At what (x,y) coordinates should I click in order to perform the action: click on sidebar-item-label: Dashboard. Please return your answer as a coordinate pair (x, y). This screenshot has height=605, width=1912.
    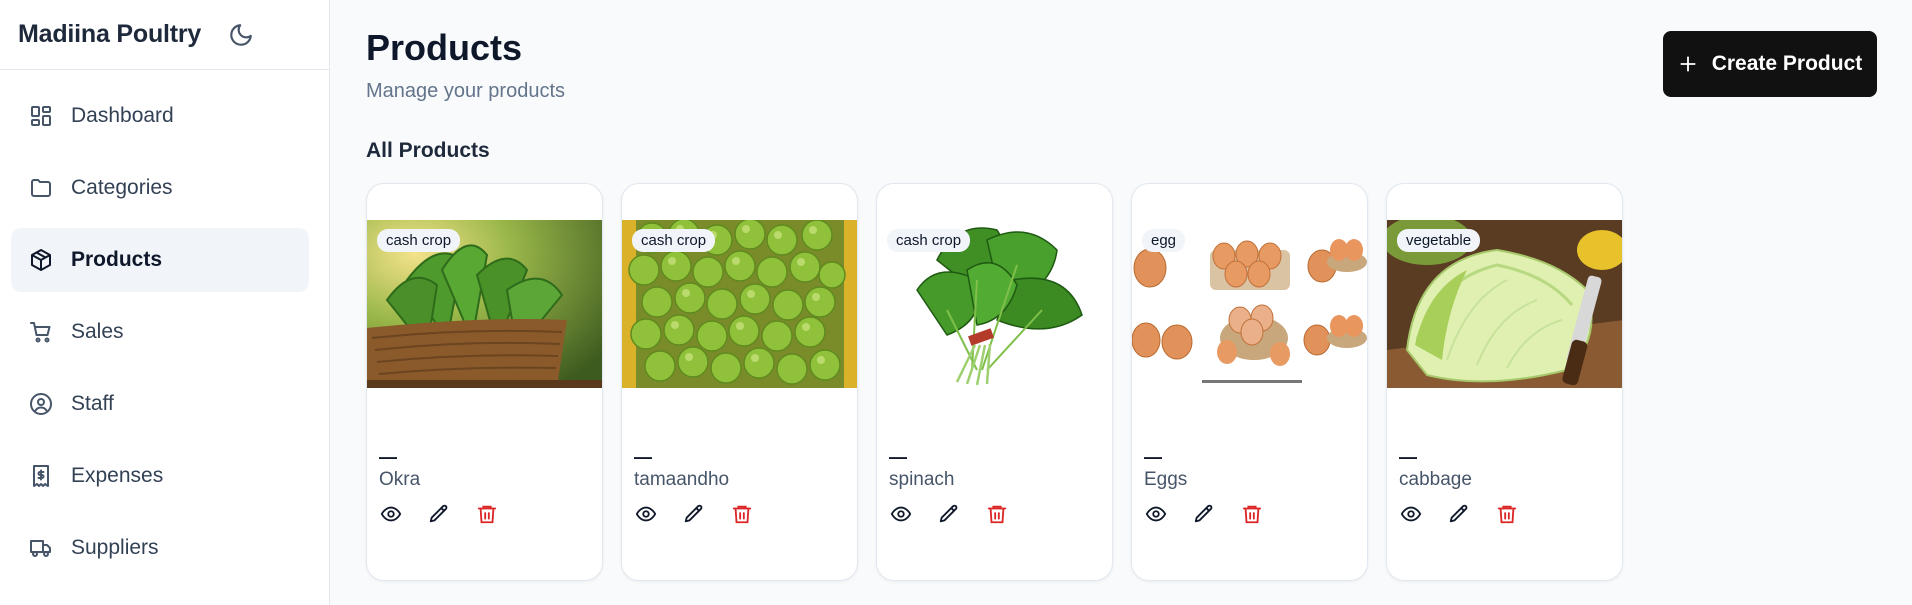
    Looking at the image, I should click on (122, 115).